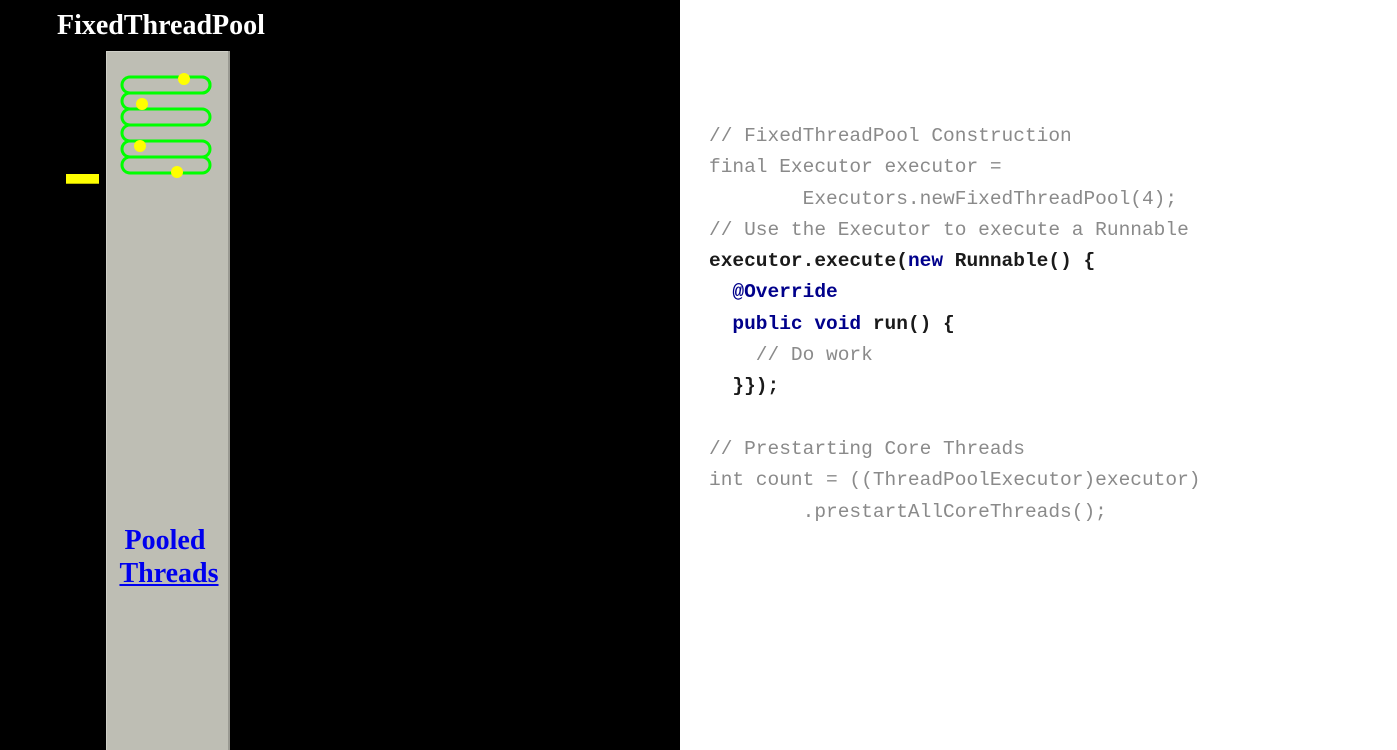 The width and height of the screenshot is (1397, 750). I want to click on thread-loop-path, so click(166, 125).